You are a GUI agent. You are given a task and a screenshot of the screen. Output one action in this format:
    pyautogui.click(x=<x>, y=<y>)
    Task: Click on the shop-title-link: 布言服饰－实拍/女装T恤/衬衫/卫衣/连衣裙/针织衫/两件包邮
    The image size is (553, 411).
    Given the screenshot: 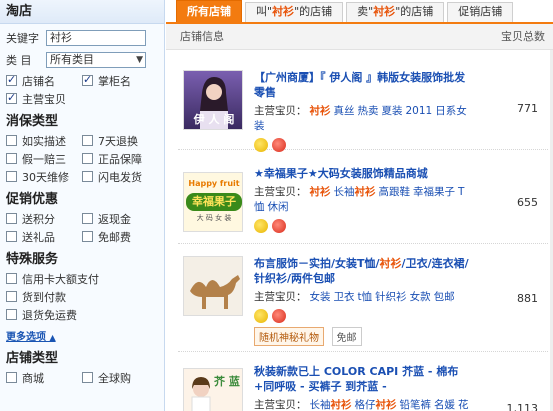 What is the action you would take?
    pyautogui.click(x=364, y=271)
    